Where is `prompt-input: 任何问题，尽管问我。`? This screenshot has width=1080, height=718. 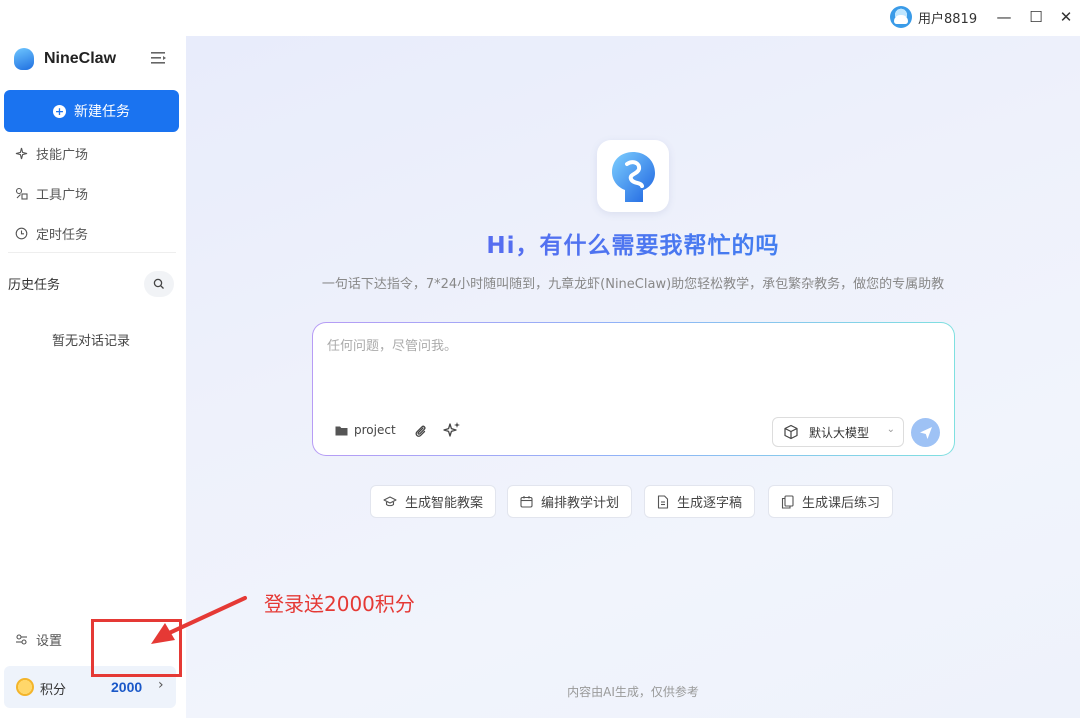 prompt-input: 任何问题，尽管问我。 is located at coordinates (392, 344).